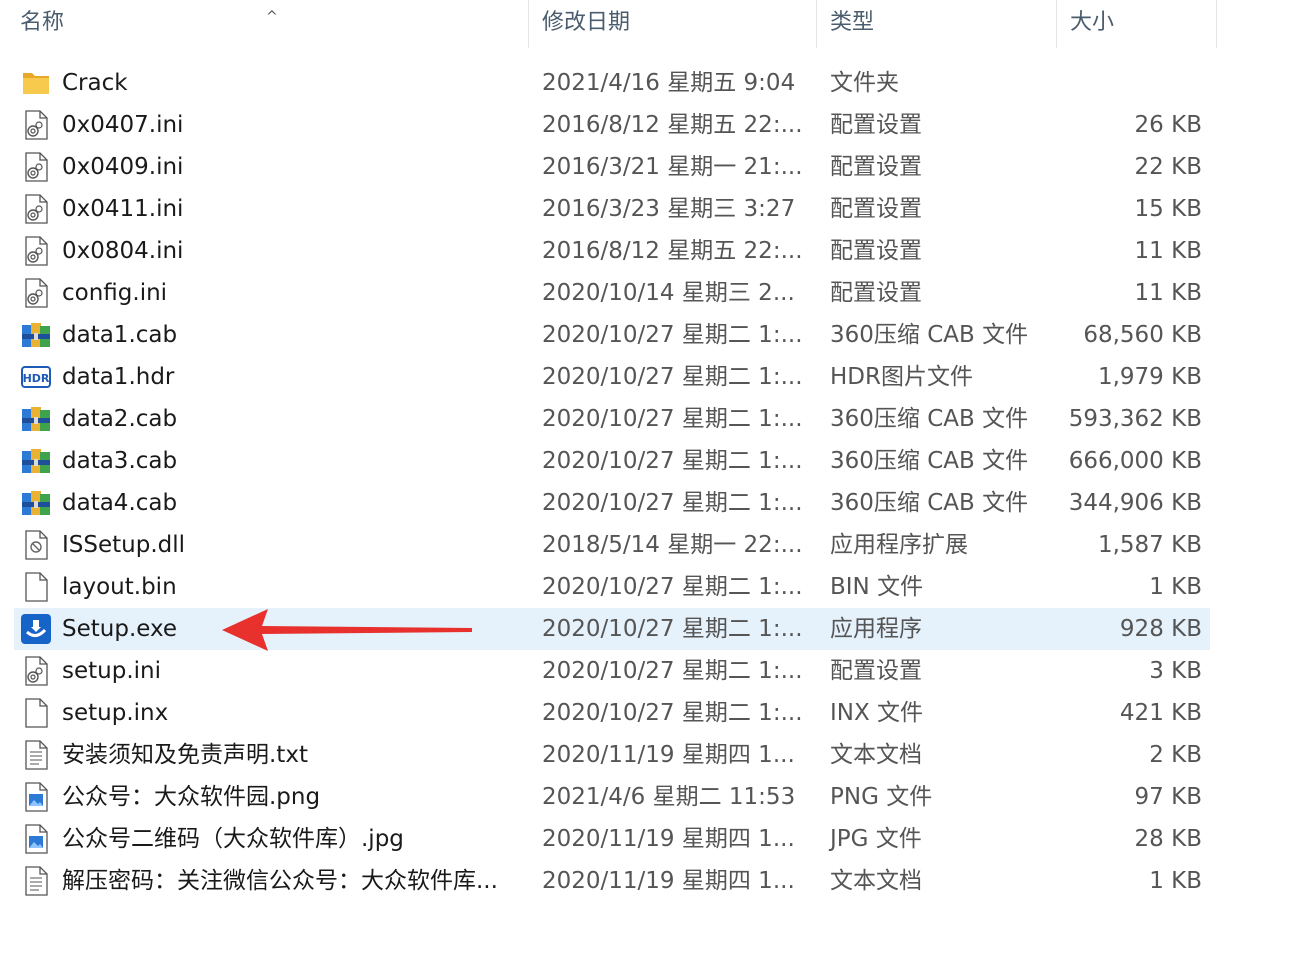  What do you see at coordinates (936, 24) in the screenshot?
I see `column-header-type: 类型` at bounding box center [936, 24].